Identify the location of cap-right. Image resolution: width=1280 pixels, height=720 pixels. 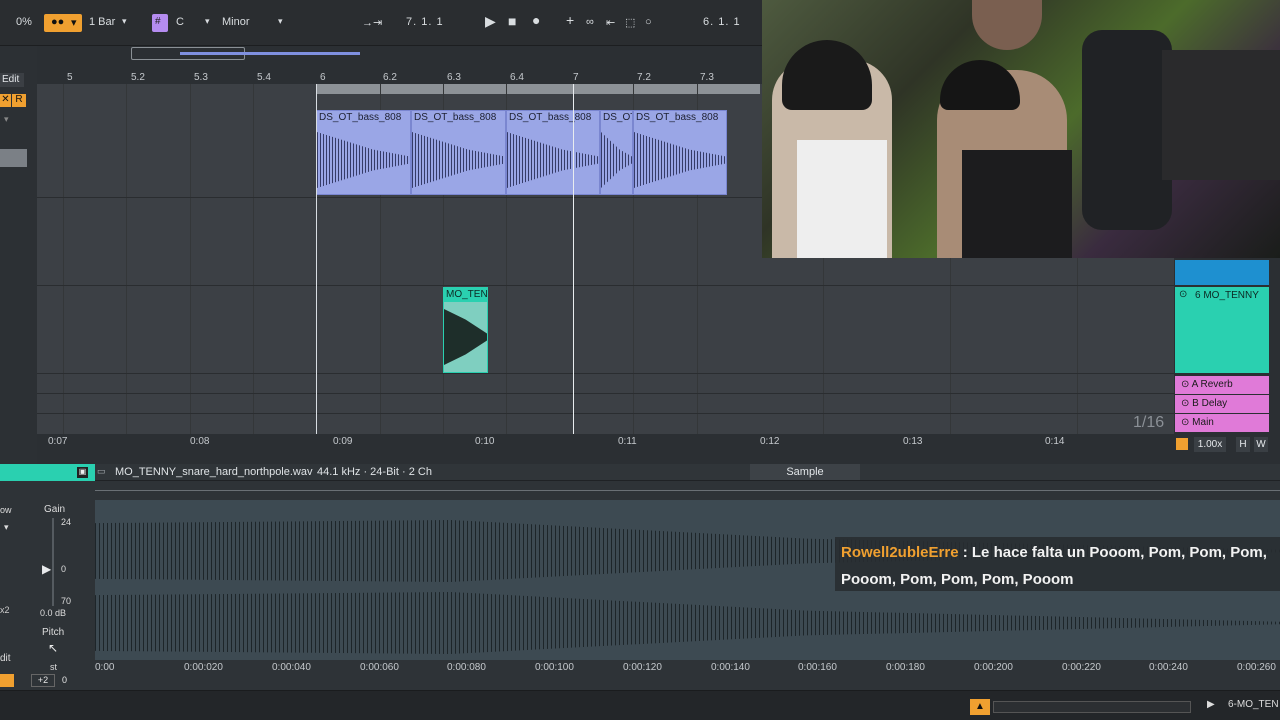
(980, 85).